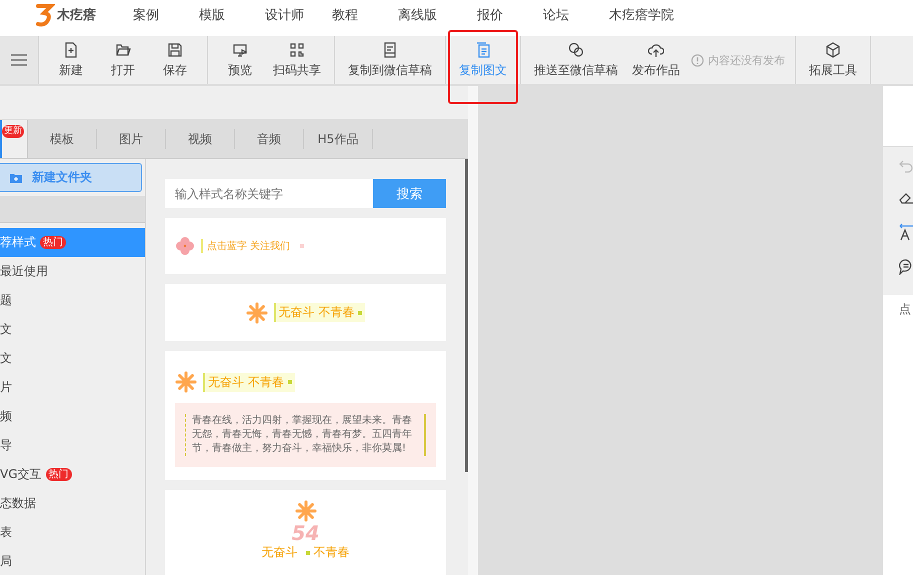 Image resolution: width=913 pixels, height=575 pixels. Describe the element at coordinates (297, 50) in the screenshot. I see `qr-code-icon` at that location.